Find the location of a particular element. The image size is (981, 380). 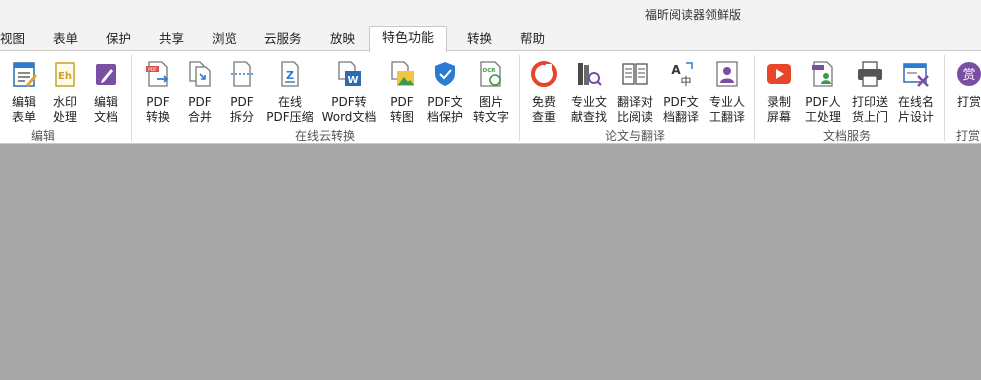

translate-icon: A 中 is located at coordinates (682, 75).